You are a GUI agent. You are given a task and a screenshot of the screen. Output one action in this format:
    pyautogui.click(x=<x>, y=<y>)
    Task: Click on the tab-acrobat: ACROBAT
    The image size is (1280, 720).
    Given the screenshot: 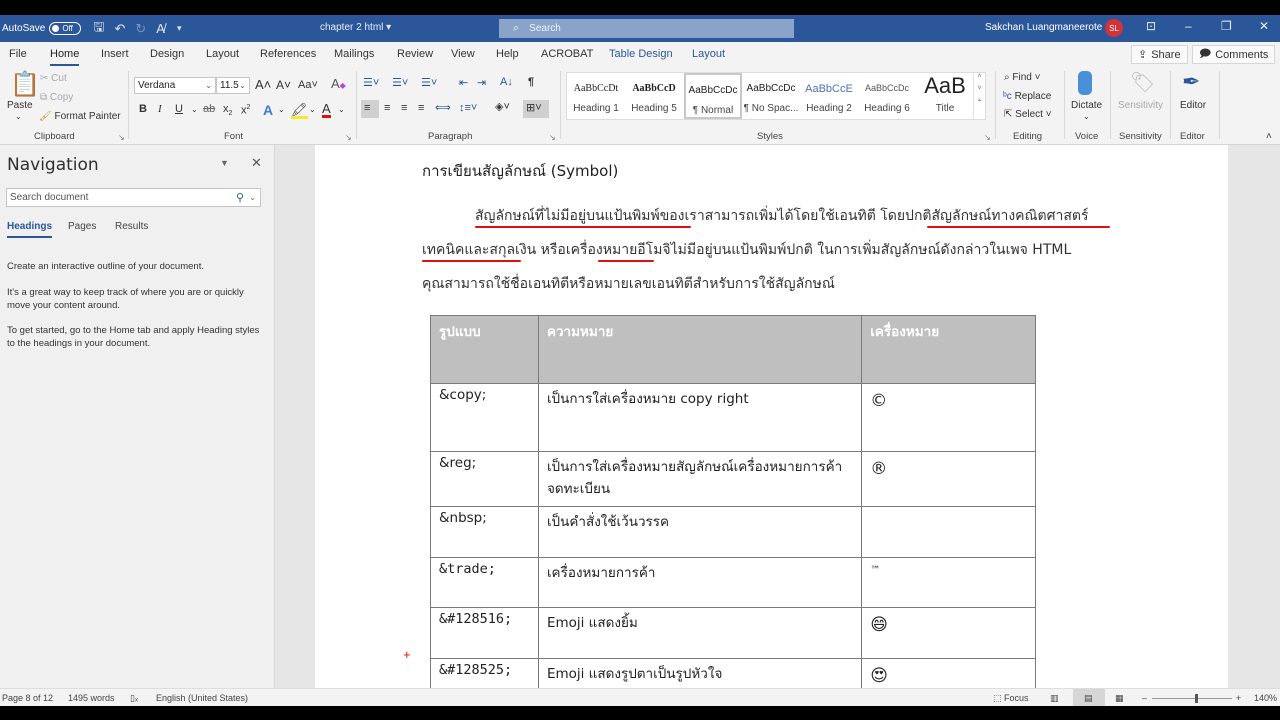 What is the action you would take?
    pyautogui.click(x=567, y=54)
    